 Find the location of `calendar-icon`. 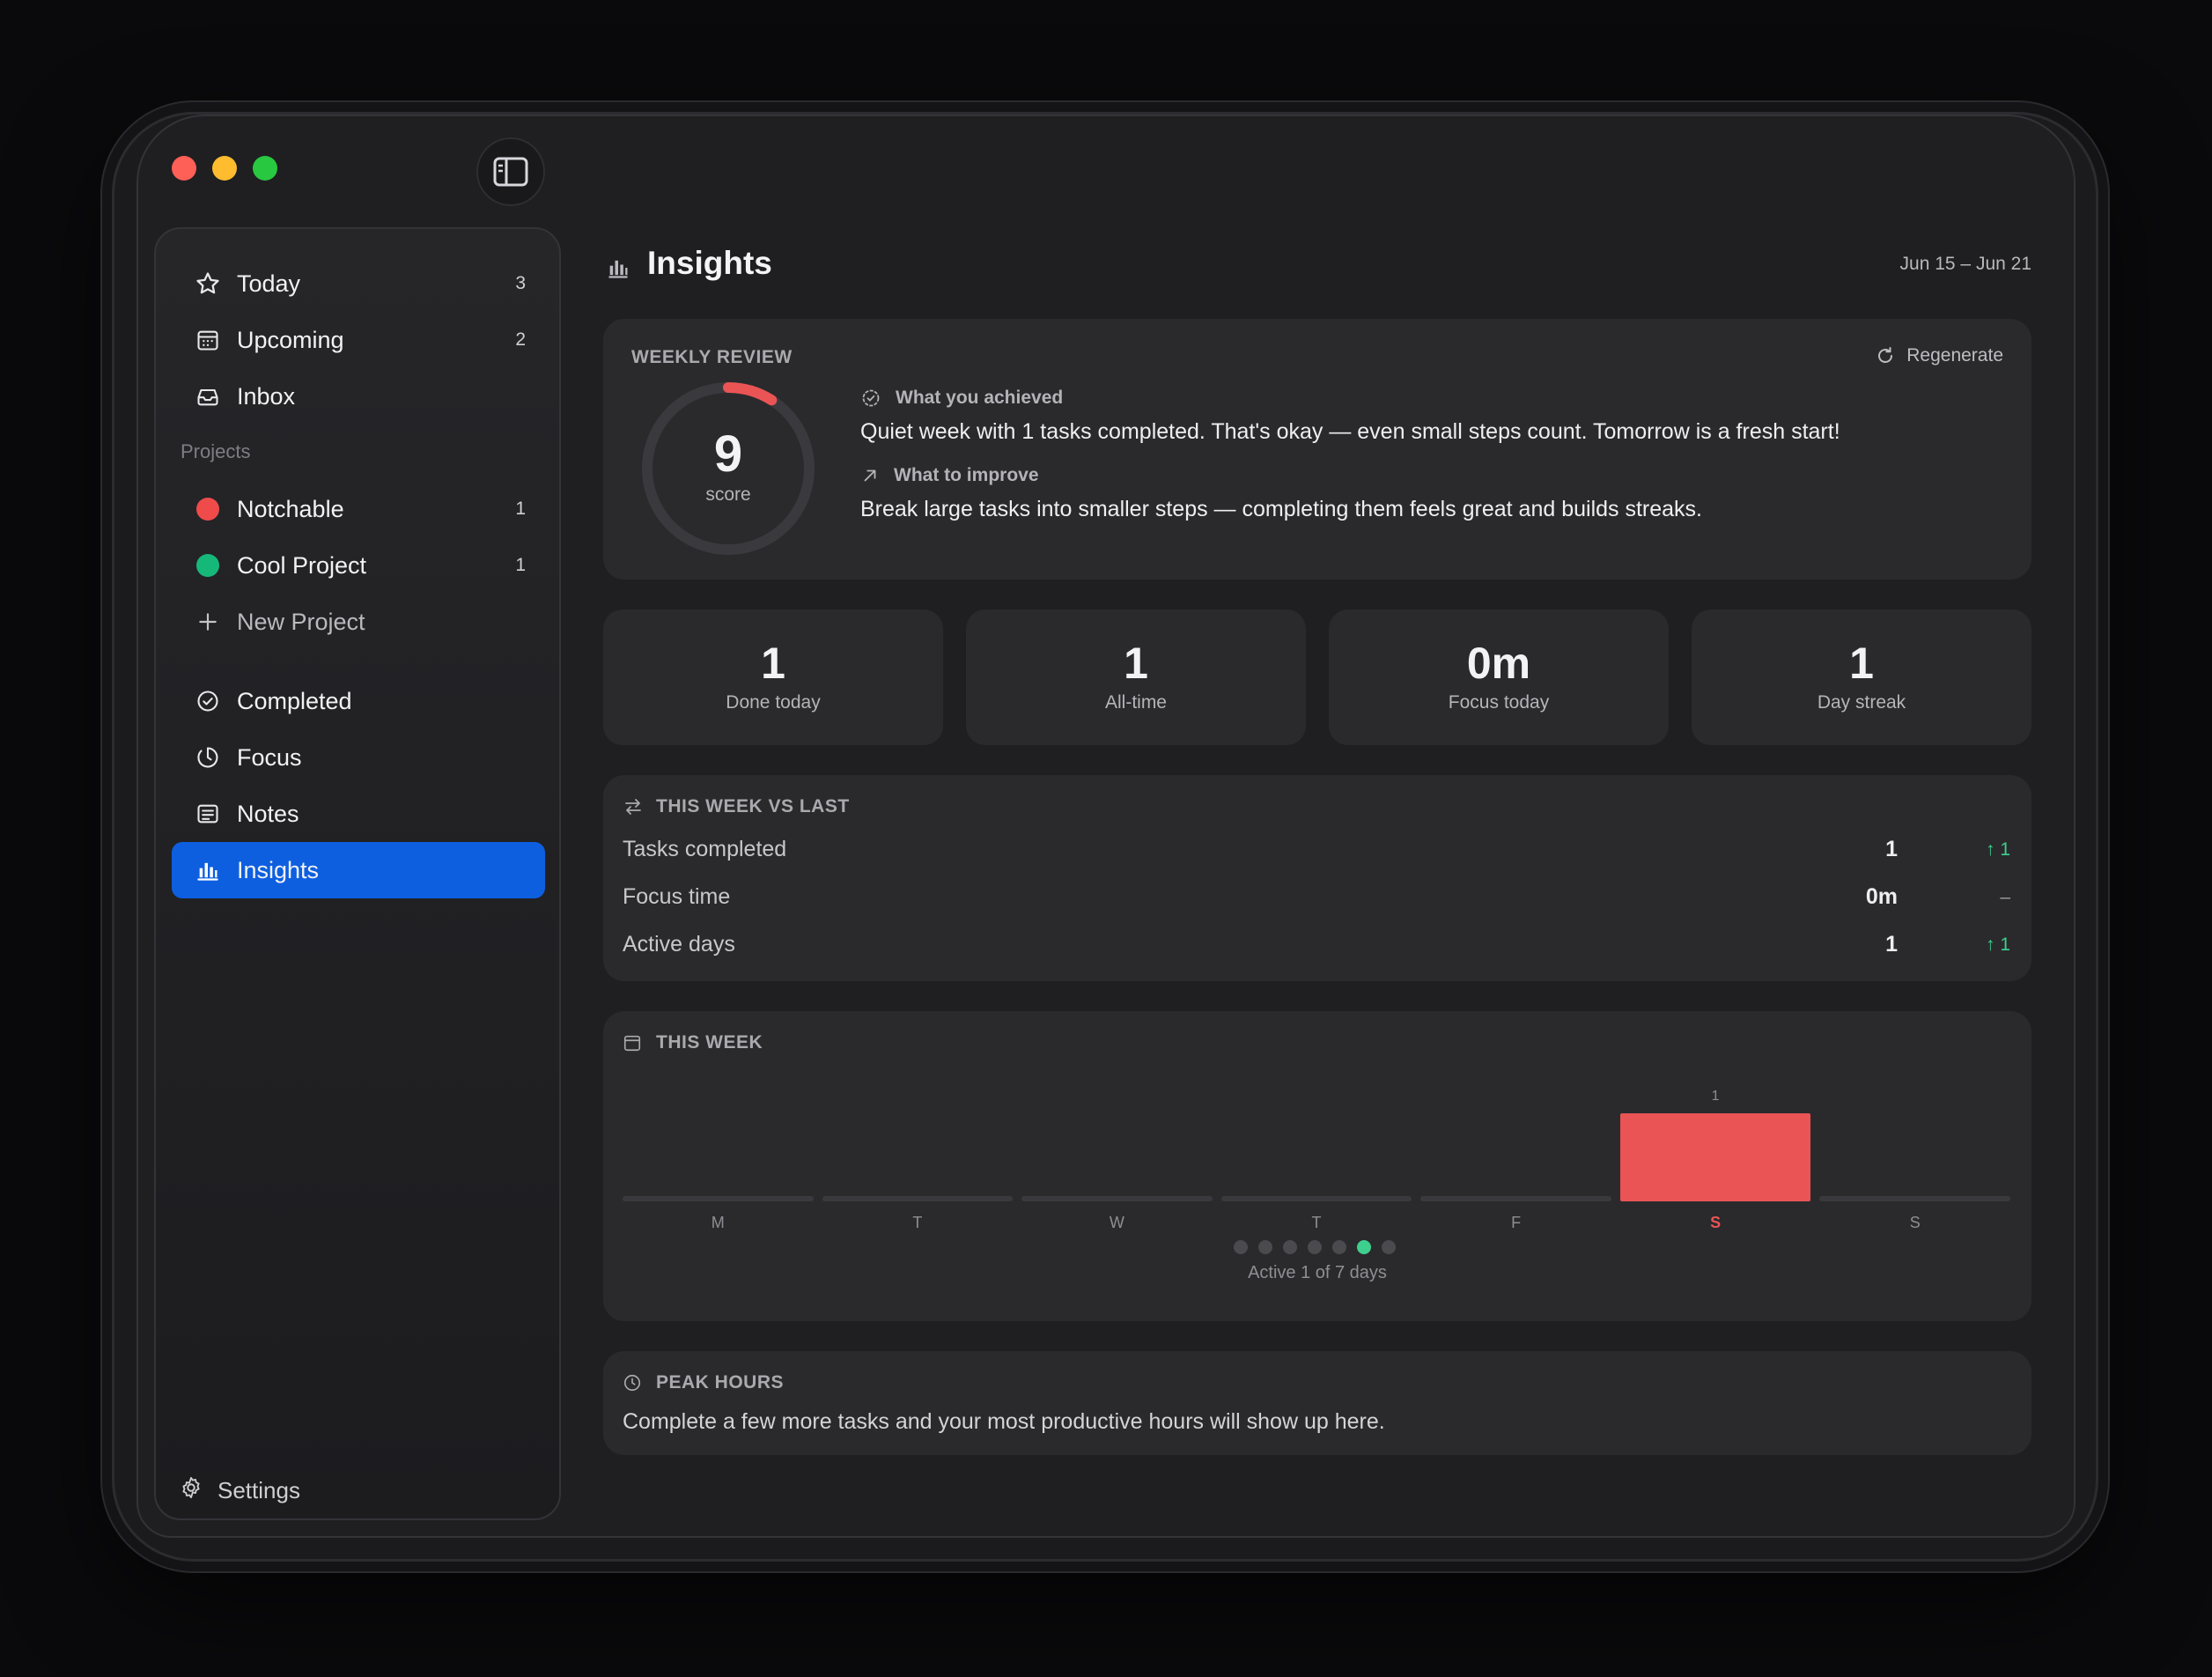

calendar-icon is located at coordinates (632, 1043).